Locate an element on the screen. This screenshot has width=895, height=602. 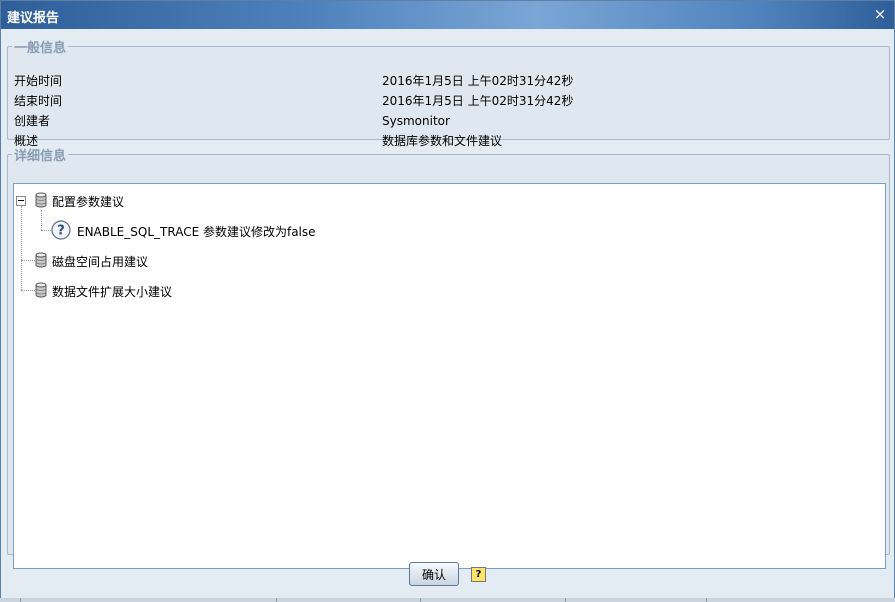
tree-node-label: ENABLE_SQL_TRACE 参数建议修改为false is located at coordinates (196, 232).